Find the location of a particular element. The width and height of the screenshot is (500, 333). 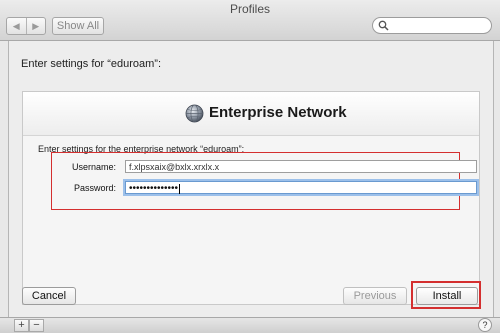

password-label: Password: is located at coordinates (94, 188).